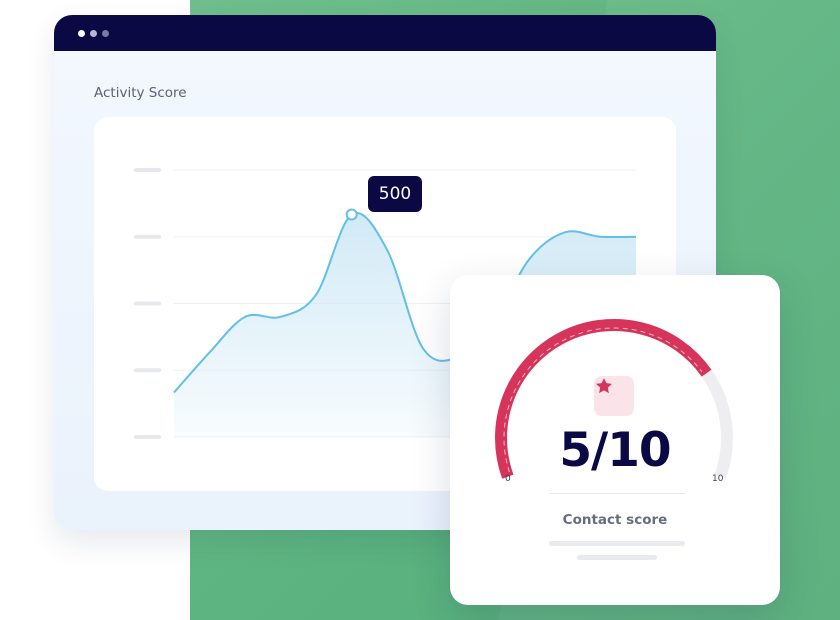  I want to click on close-dot, so click(81, 33).